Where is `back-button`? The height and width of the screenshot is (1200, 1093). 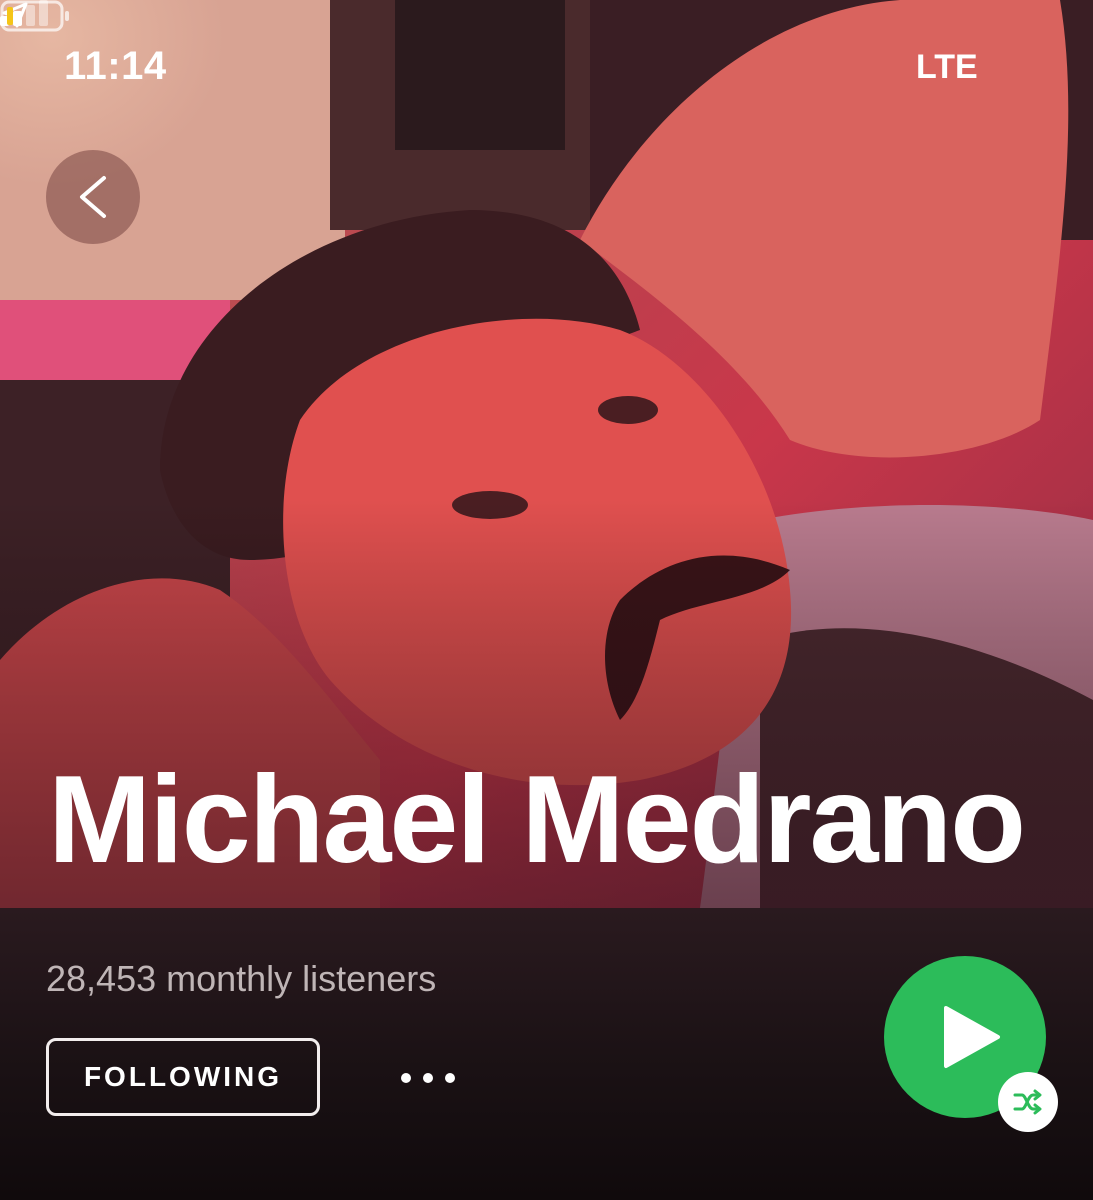
back-button is located at coordinates (93, 197).